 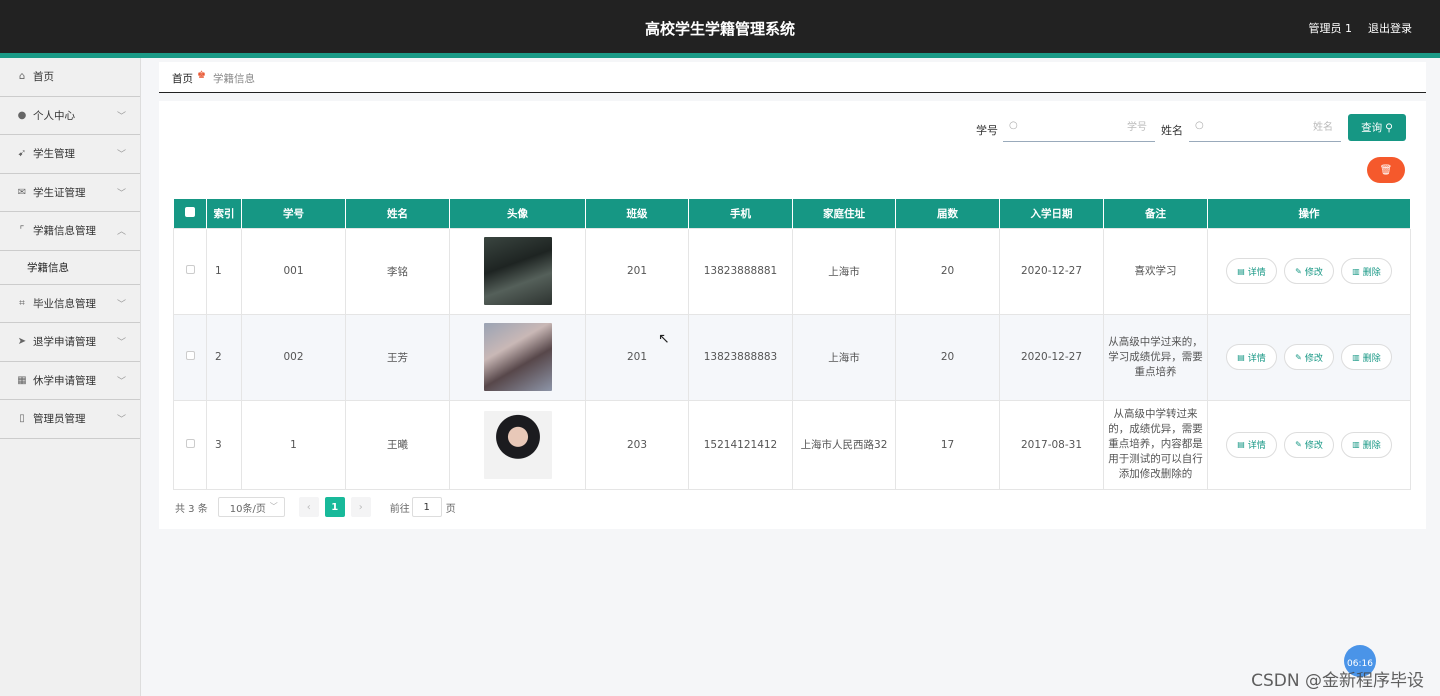 What do you see at coordinates (664, 339) in the screenshot?
I see `mouse-pointer-icon: ↖` at bounding box center [664, 339].